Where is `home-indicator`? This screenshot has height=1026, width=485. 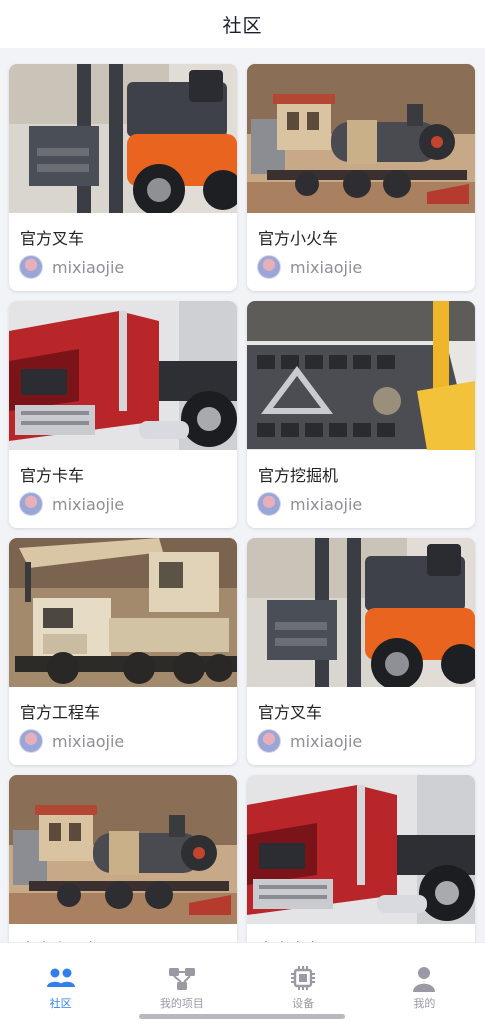
home-indicator is located at coordinates (242, 1016).